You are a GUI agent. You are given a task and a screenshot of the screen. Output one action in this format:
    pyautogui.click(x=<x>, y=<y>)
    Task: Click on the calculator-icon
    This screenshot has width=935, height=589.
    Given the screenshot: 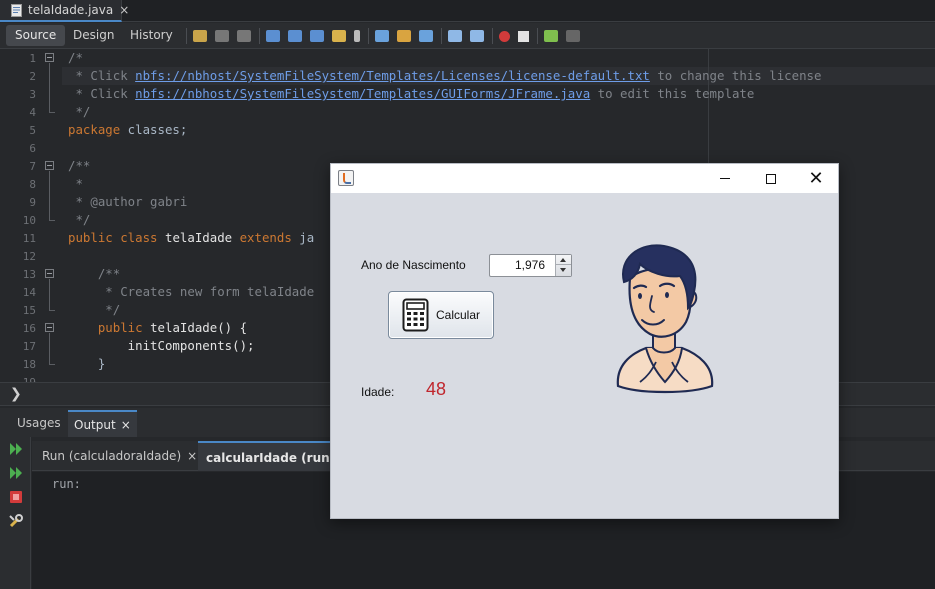 What is the action you would take?
    pyautogui.click(x=415, y=315)
    